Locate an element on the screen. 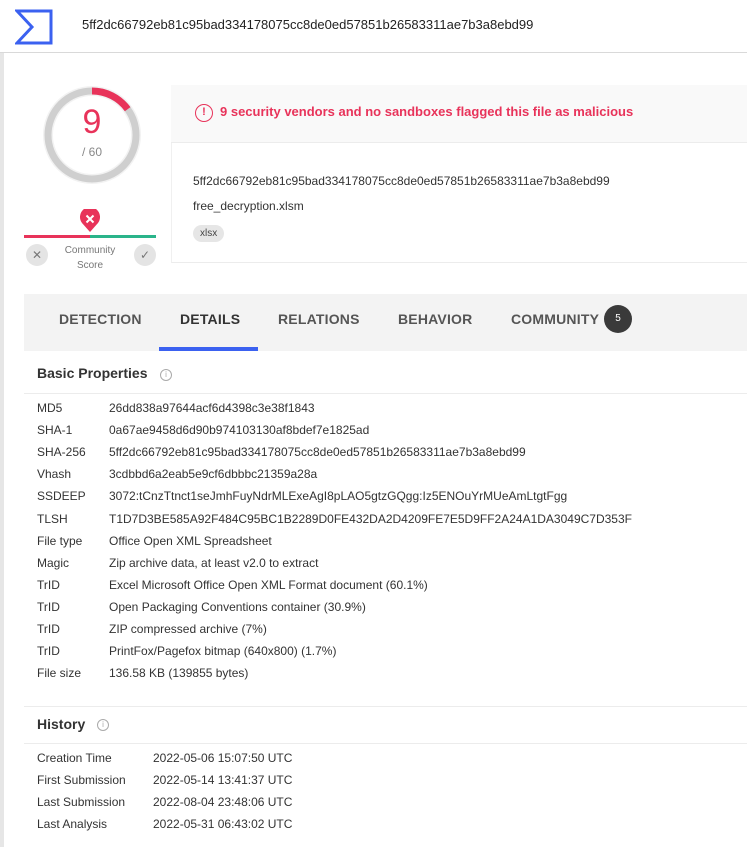 The width and height of the screenshot is (747, 847). basic-properties-title: Basic Properties is located at coordinates (92, 373).